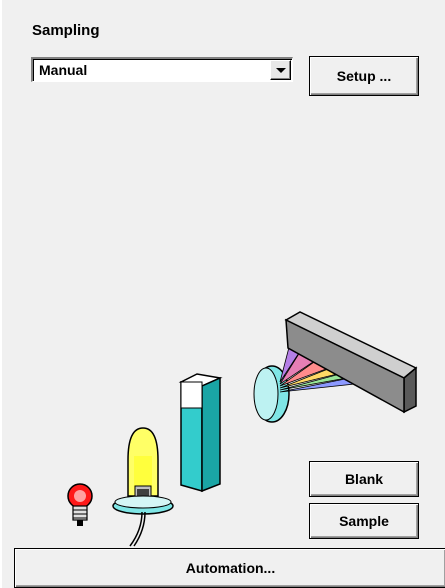 Image resolution: width=445 pixels, height=588 pixels. What do you see at coordinates (143, 487) in the screenshot?
I see `lamp-icon` at bounding box center [143, 487].